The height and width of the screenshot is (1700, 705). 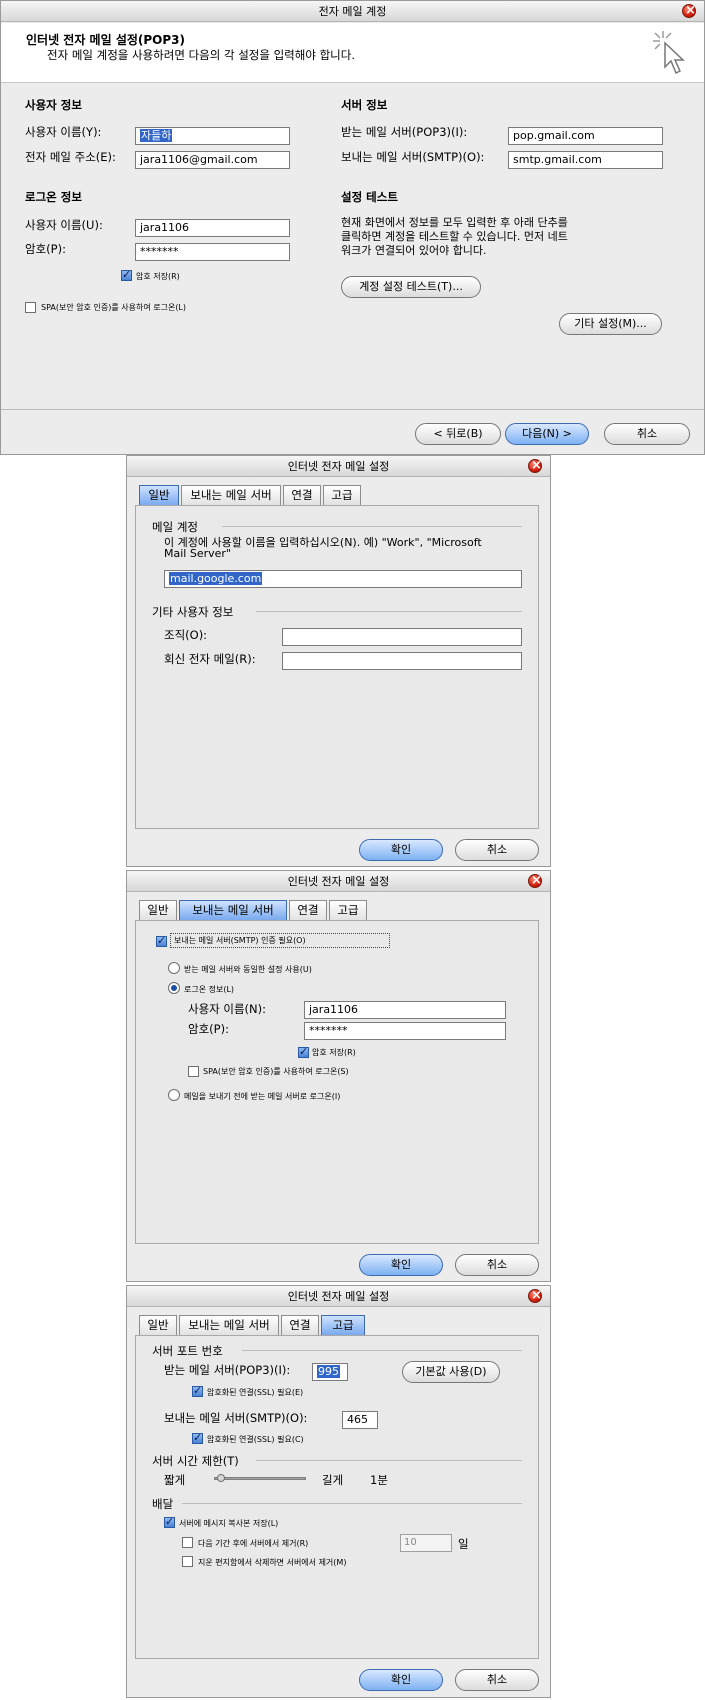 What do you see at coordinates (360, 1420) in the screenshot?
I see `outgoing-port-input: 465` at bounding box center [360, 1420].